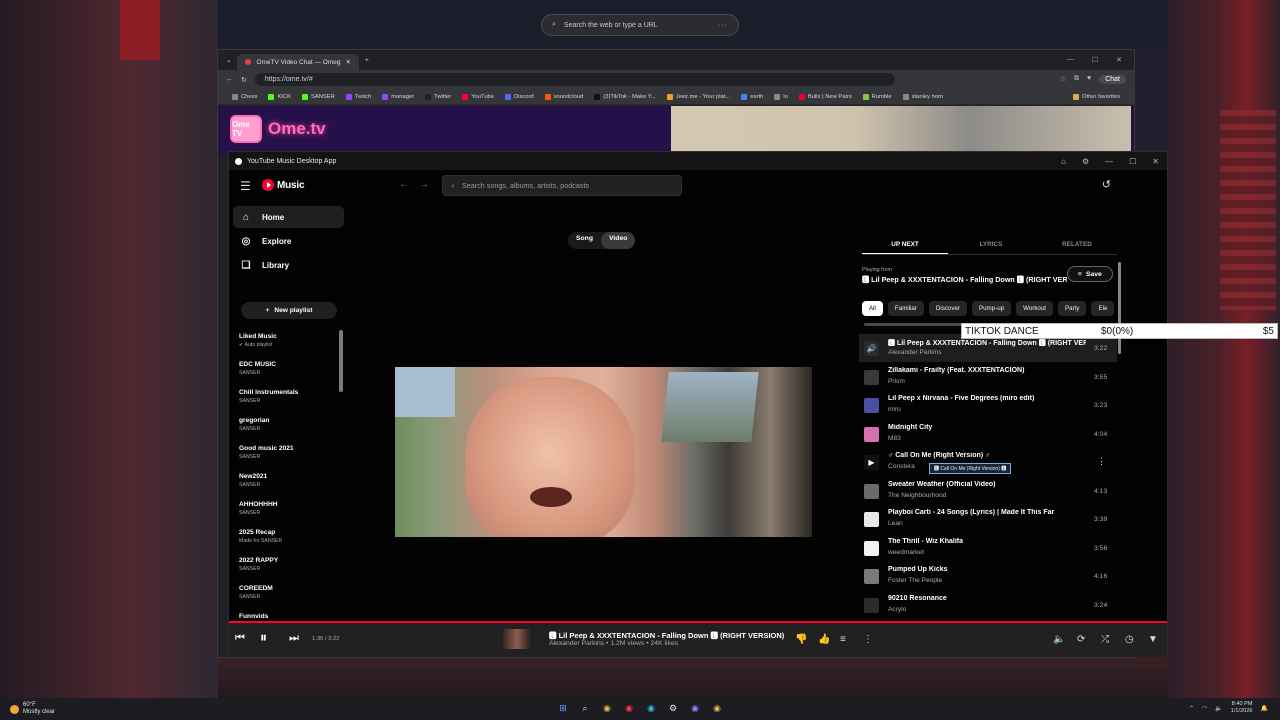 This screenshot has height=720, width=1280. What do you see at coordinates (1204, 708) in the screenshot?
I see `wifi-icon: ◠` at bounding box center [1204, 708].